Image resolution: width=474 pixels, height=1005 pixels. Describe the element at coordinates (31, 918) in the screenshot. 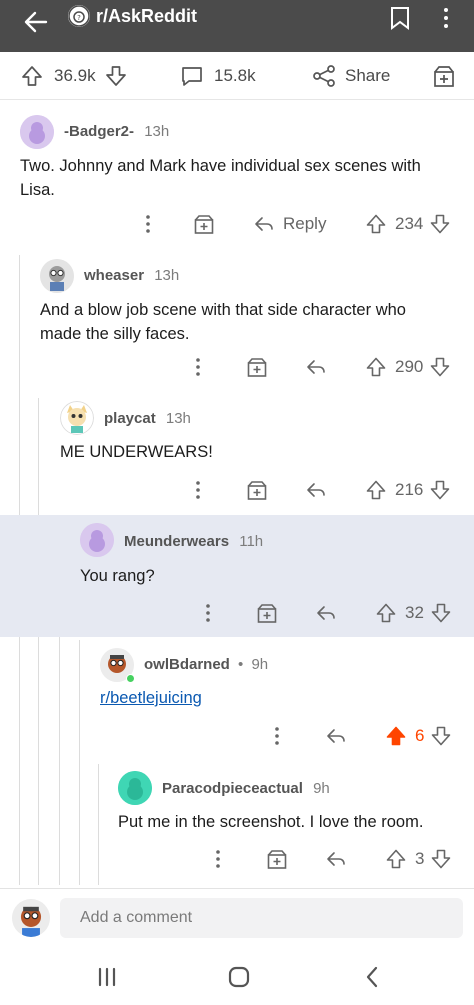

I see `current-user-avatar` at that location.